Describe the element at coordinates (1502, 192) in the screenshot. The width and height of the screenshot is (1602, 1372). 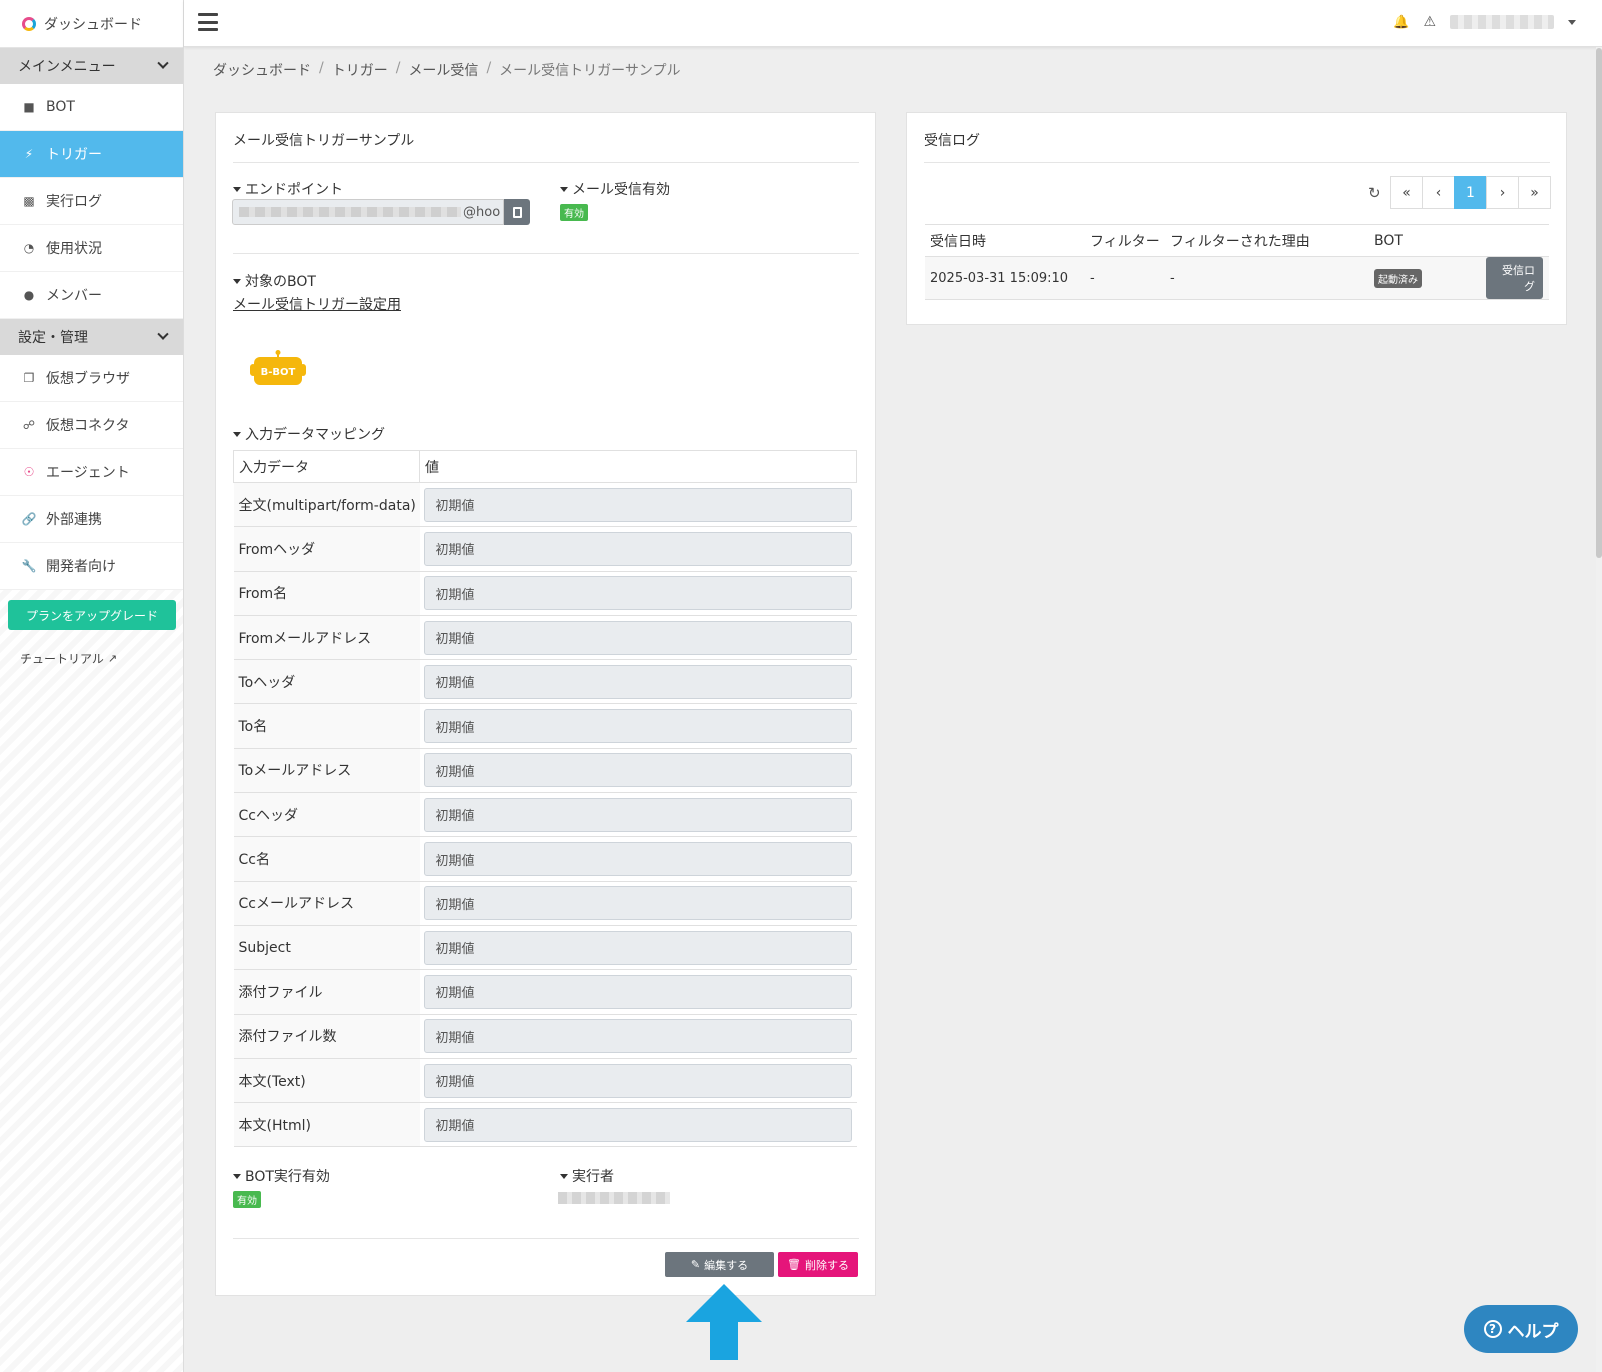
I see `pagination-next: ›` at that location.